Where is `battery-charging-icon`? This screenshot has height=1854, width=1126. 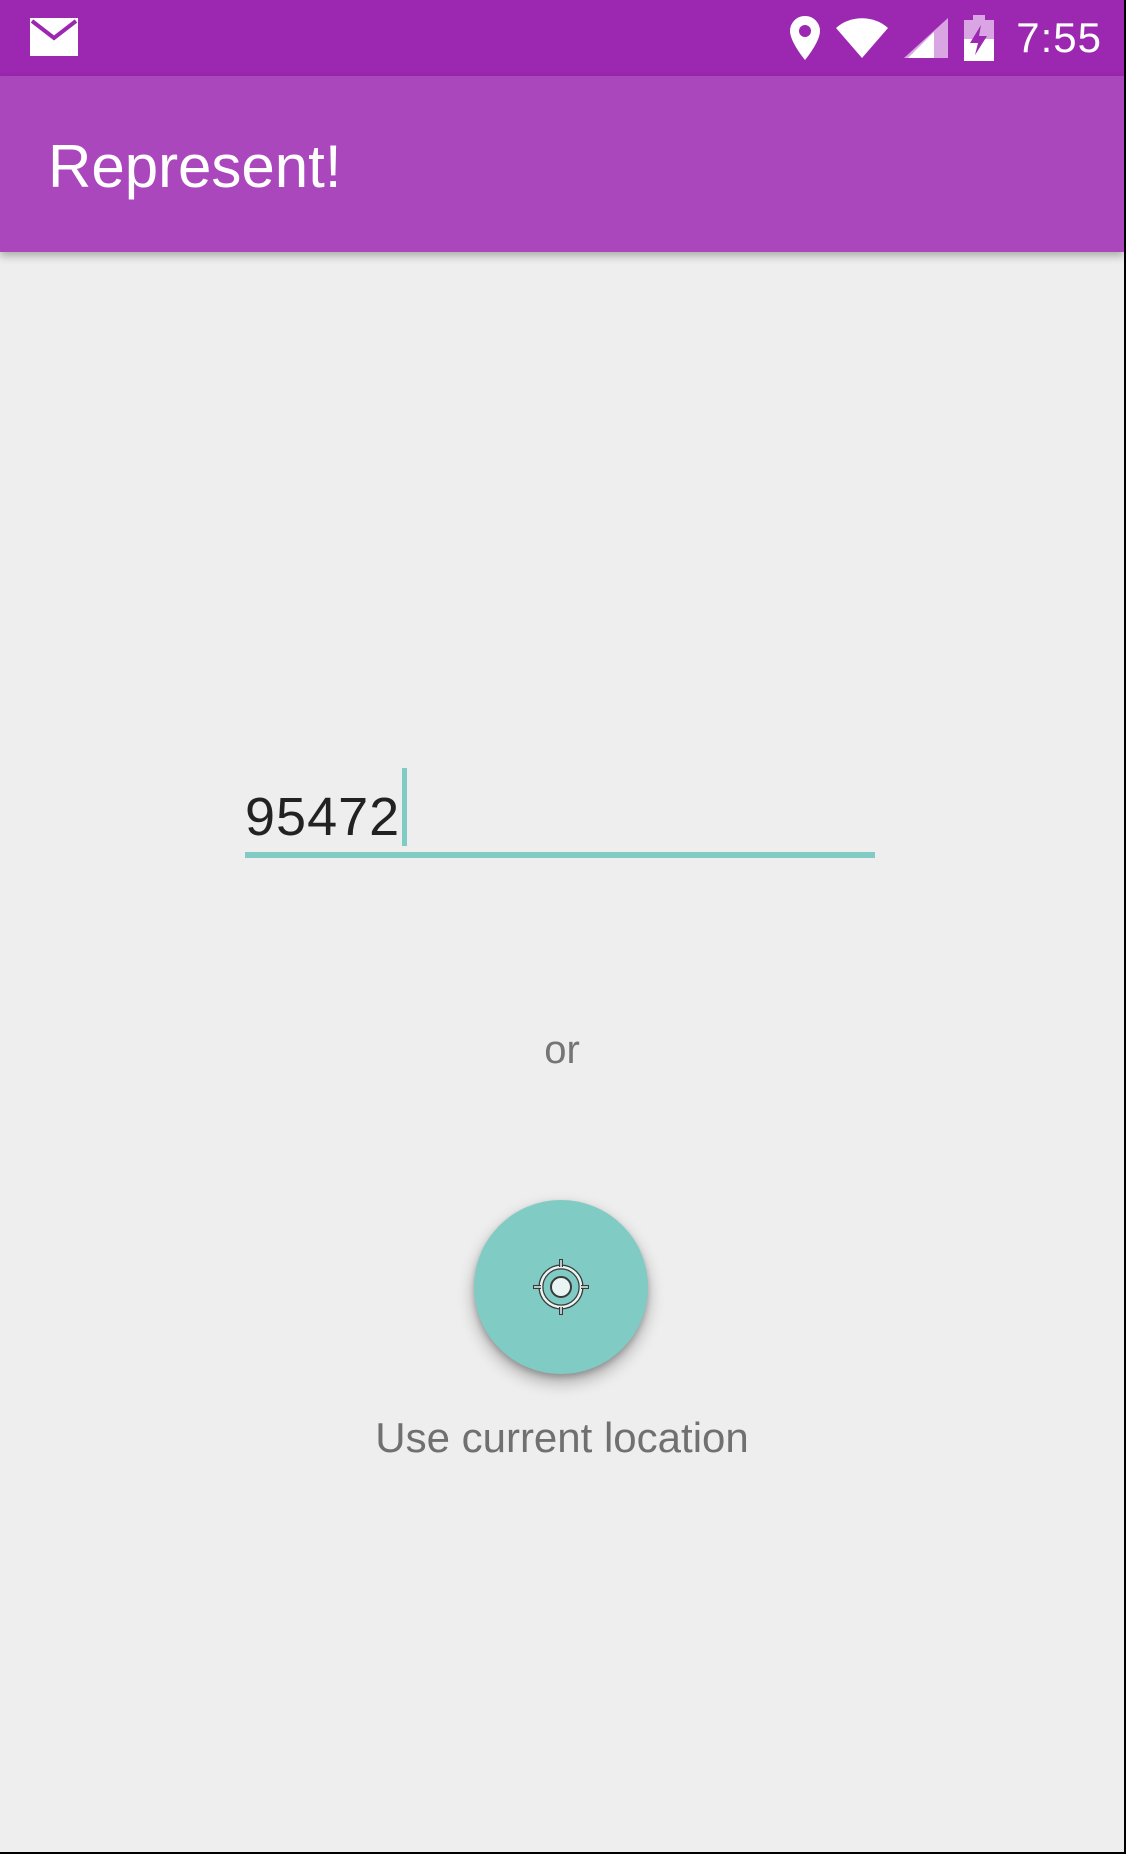
battery-charging-icon is located at coordinates (979, 38).